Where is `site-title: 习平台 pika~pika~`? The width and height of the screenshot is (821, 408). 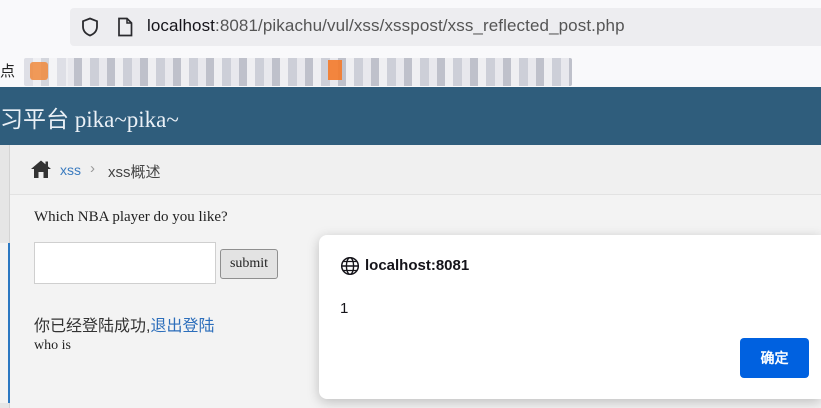 site-title: 习平台 pika~pika~ is located at coordinates (89, 119).